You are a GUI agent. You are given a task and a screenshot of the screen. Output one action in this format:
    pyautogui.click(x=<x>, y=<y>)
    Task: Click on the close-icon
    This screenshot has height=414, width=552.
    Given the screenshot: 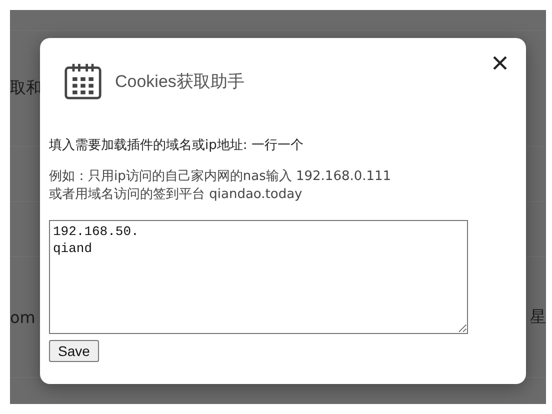 What is the action you would take?
    pyautogui.click(x=500, y=63)
    